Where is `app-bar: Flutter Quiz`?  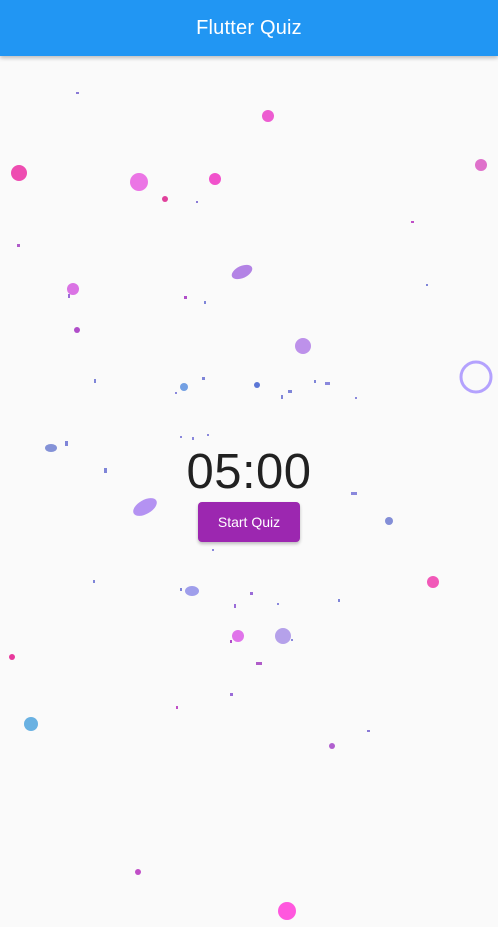
app-bar: Flutter Quiz is located at coordinates (249, 28).